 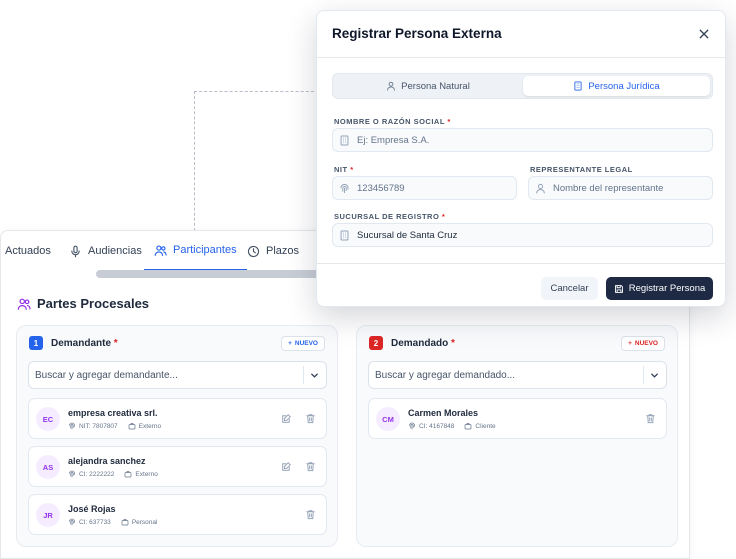 I want to click on field-label-text: NOMBRE O RAZÓN SOCIAL, so click(x=389, y=121).